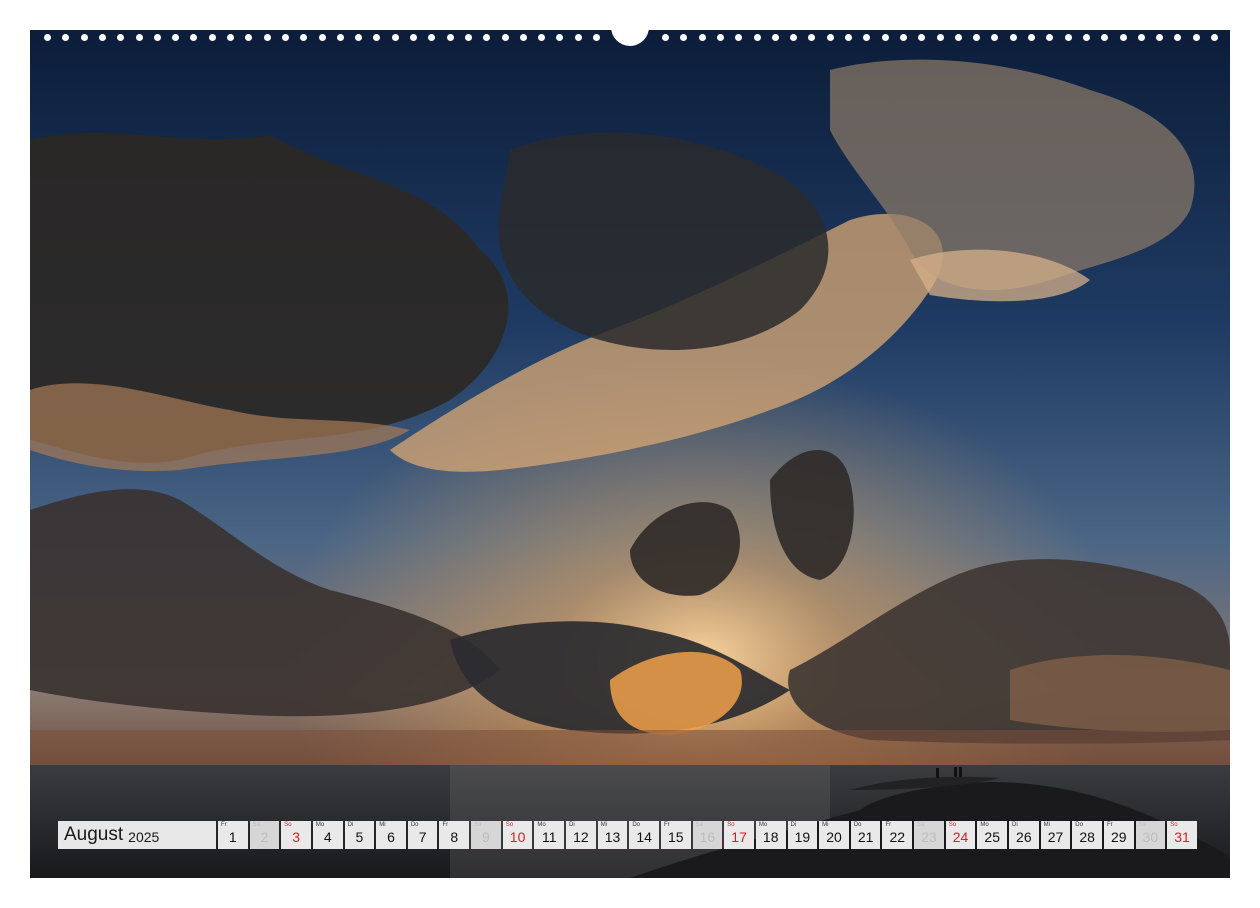 This screenshot has height=908, width=1260. I want to click on day-cell: Mi 6, so click(391, 835).